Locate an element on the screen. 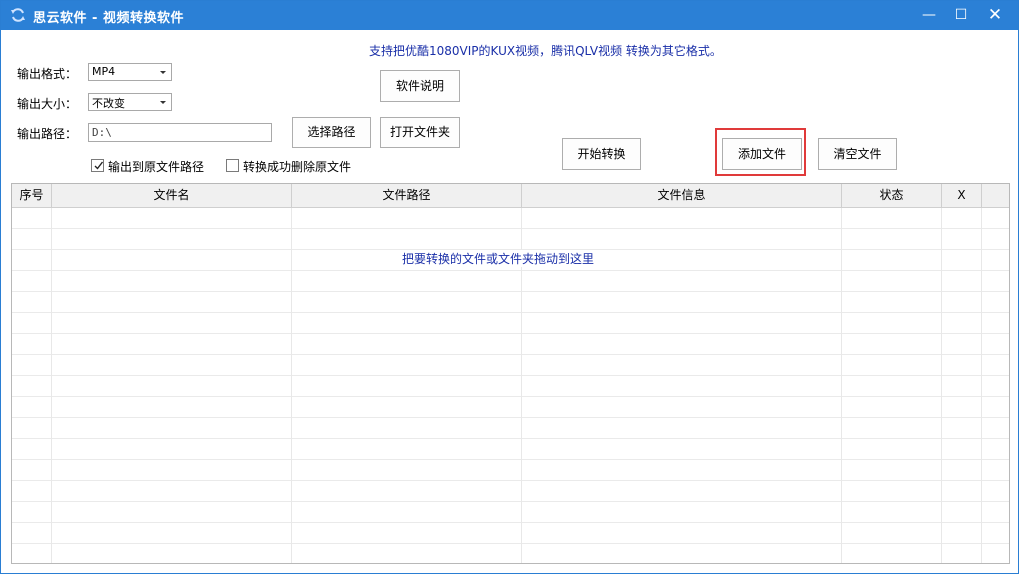  maximize-button: ☐ is located at coordinates (961, 15).